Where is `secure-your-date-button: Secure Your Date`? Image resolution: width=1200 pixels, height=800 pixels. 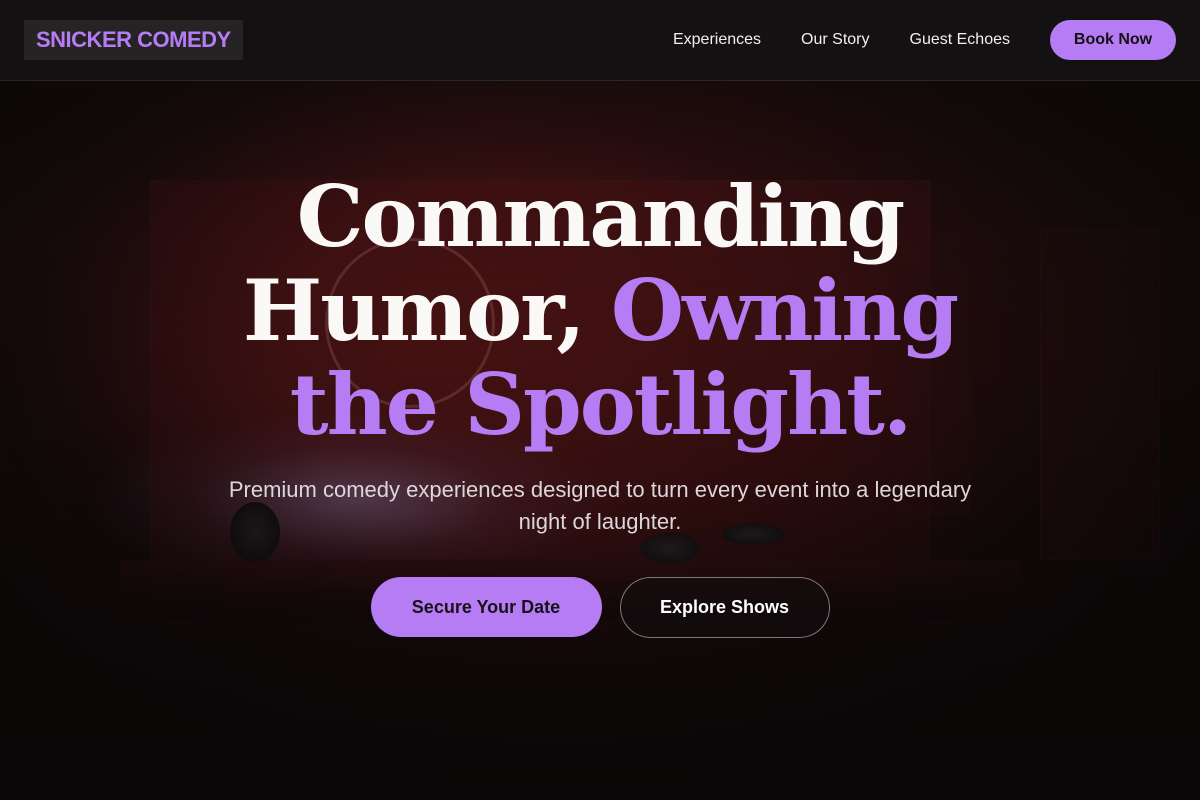 secure-your-date-button: Secure Your Date is located at coordinates (486, 607).